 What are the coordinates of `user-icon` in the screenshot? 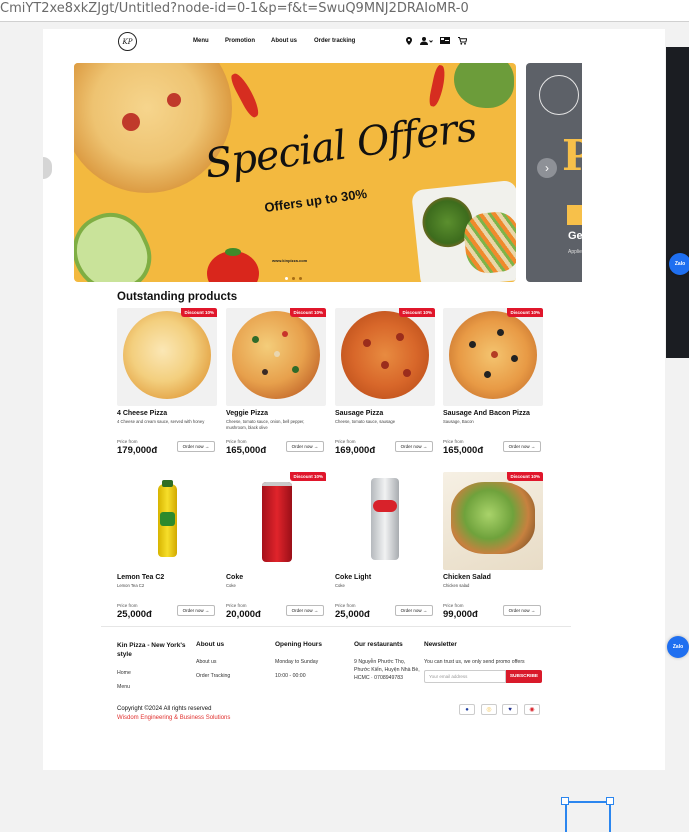 It's located at (426, 40).